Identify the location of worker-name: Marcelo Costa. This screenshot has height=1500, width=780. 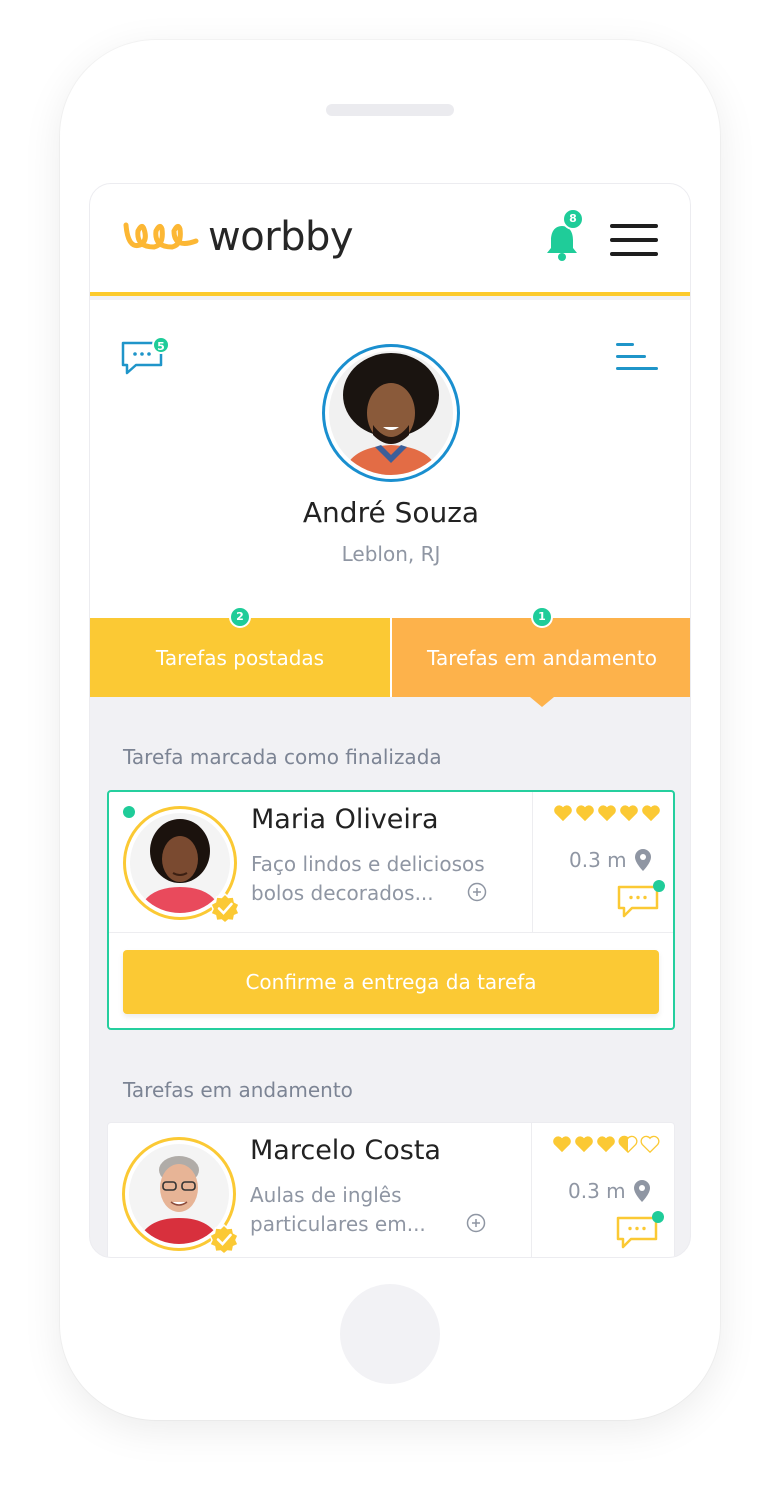
(345, 1150).